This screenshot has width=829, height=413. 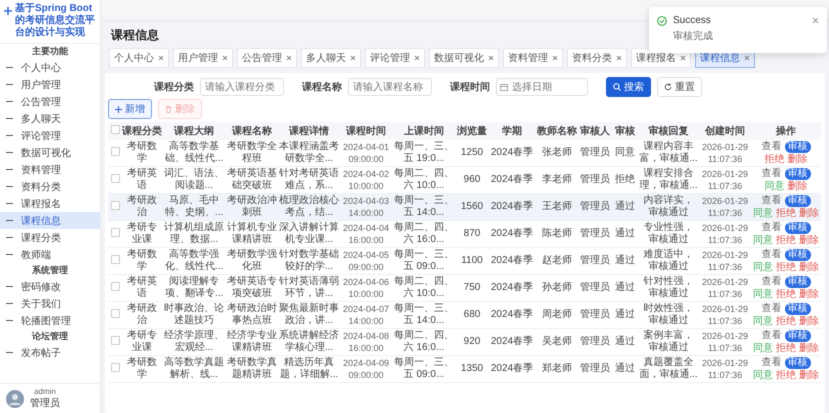 I want to click on tab: 数据可视化, so click(x=464, y=58).